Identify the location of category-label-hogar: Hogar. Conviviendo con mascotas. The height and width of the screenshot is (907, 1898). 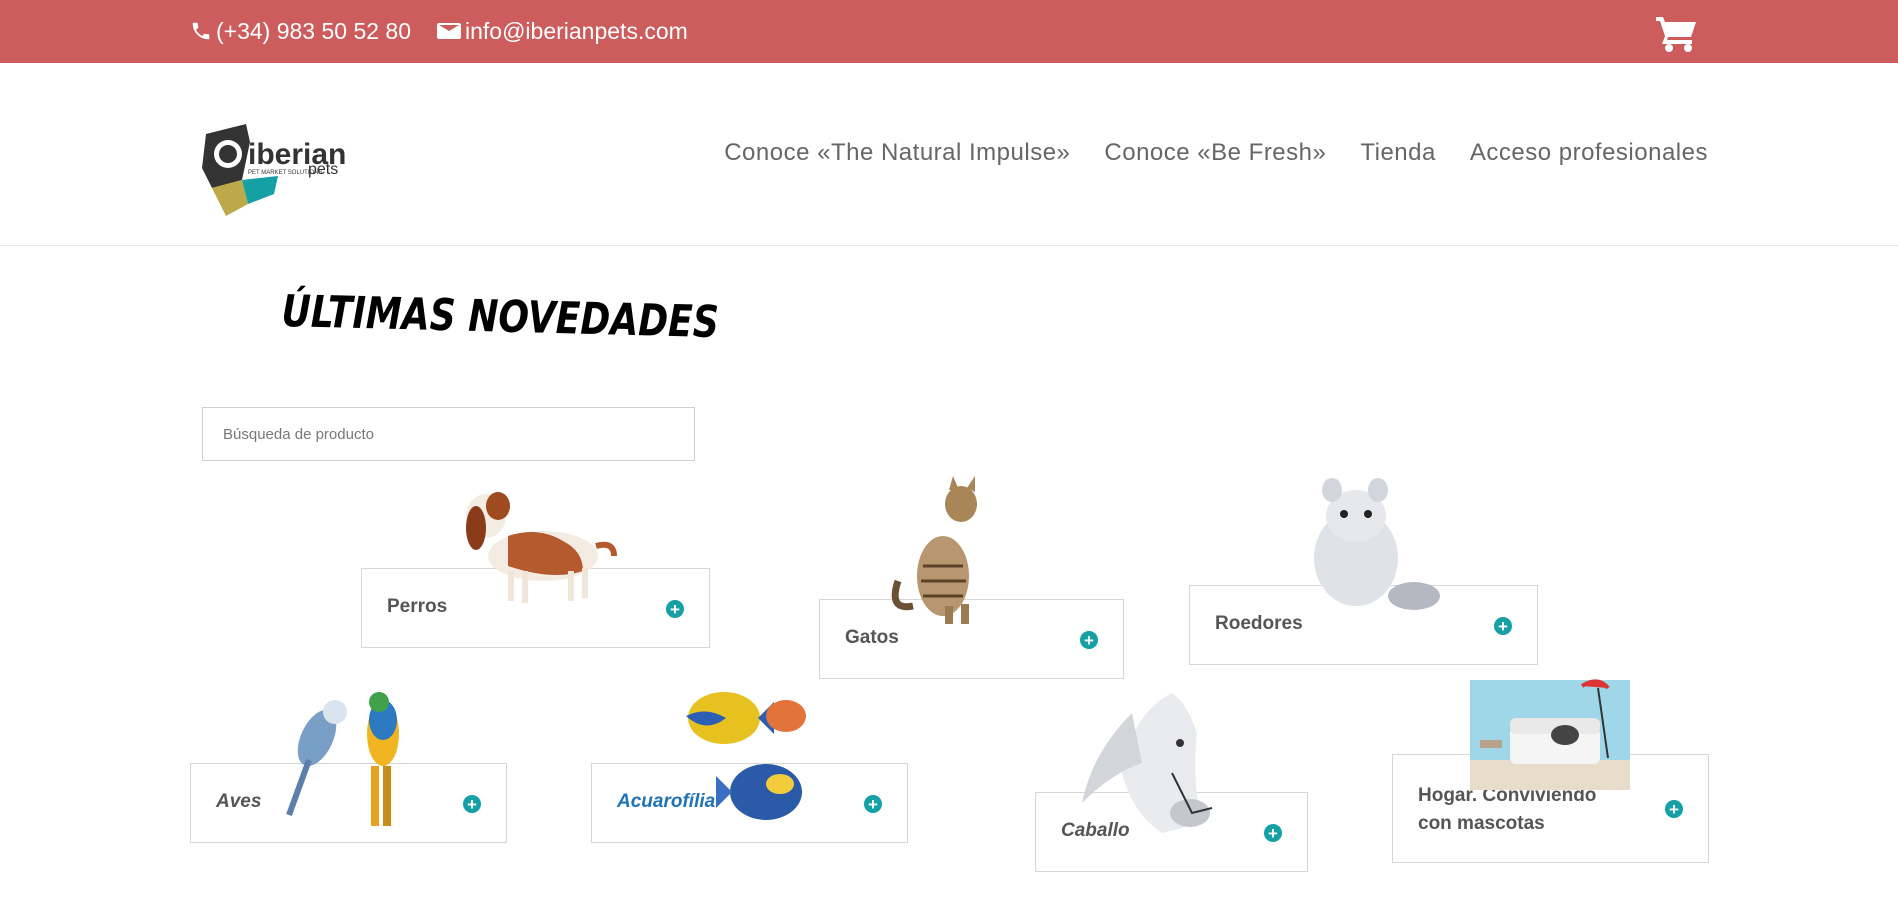
(1507, 810).